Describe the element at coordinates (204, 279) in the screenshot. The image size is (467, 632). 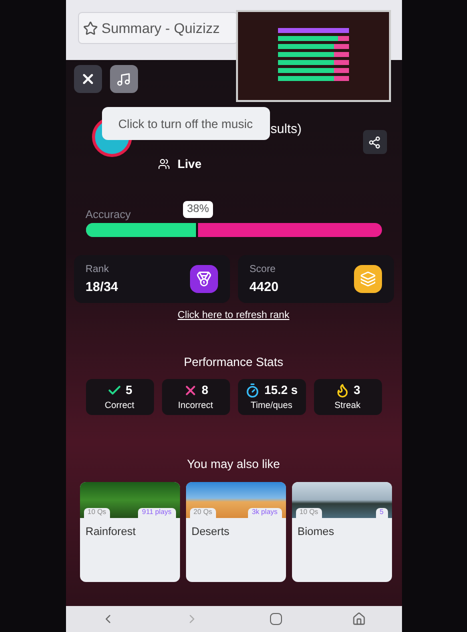
I see `medal-icon` at that location.